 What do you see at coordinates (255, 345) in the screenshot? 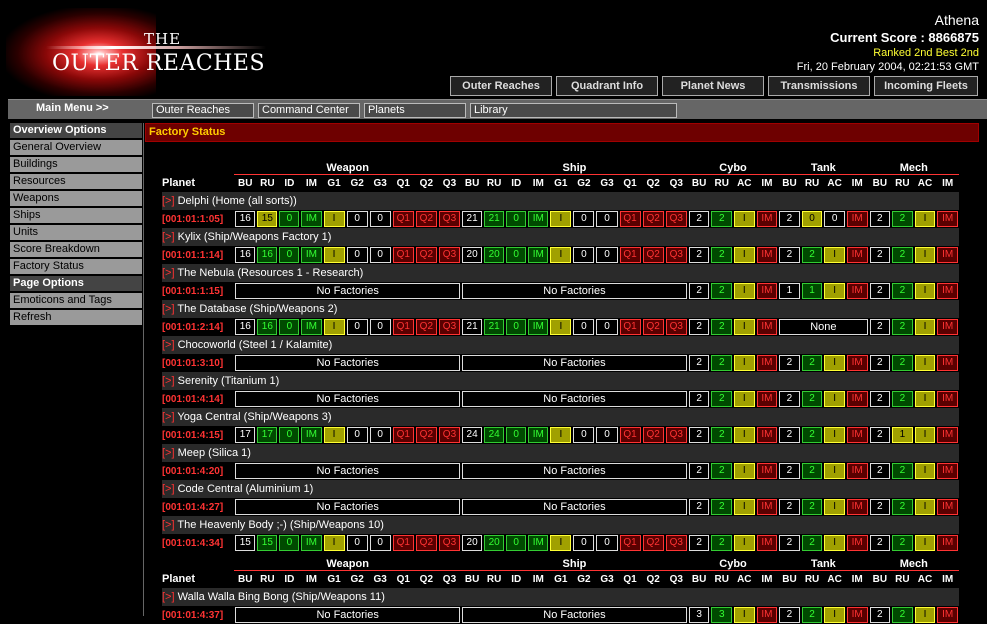
I see `planet-name: Chocoworld (Steel 1 / Kalamite)` at bounding box center [255, 345].